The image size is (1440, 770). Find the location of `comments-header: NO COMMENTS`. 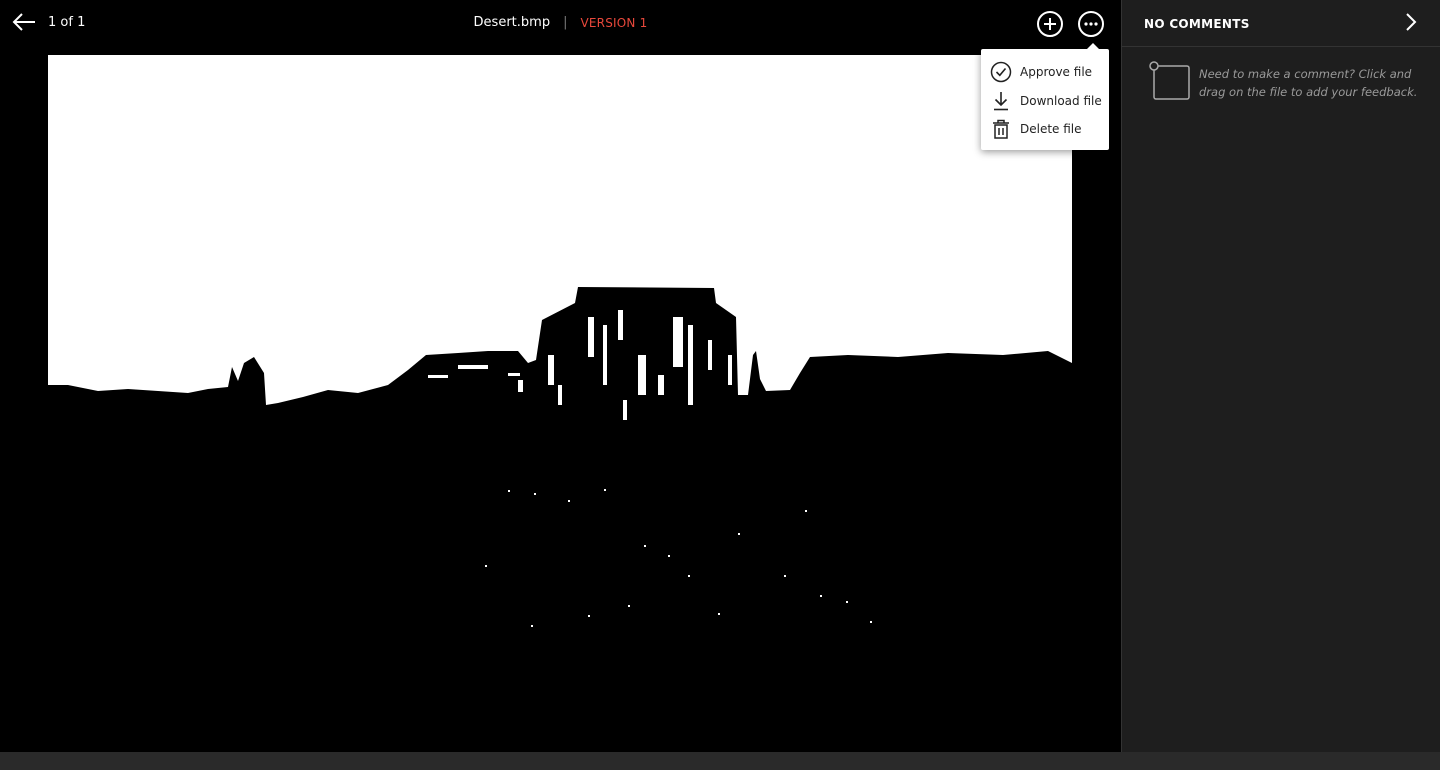

comments-header: NO COMMENTS is located at coordinates (1281, 23).